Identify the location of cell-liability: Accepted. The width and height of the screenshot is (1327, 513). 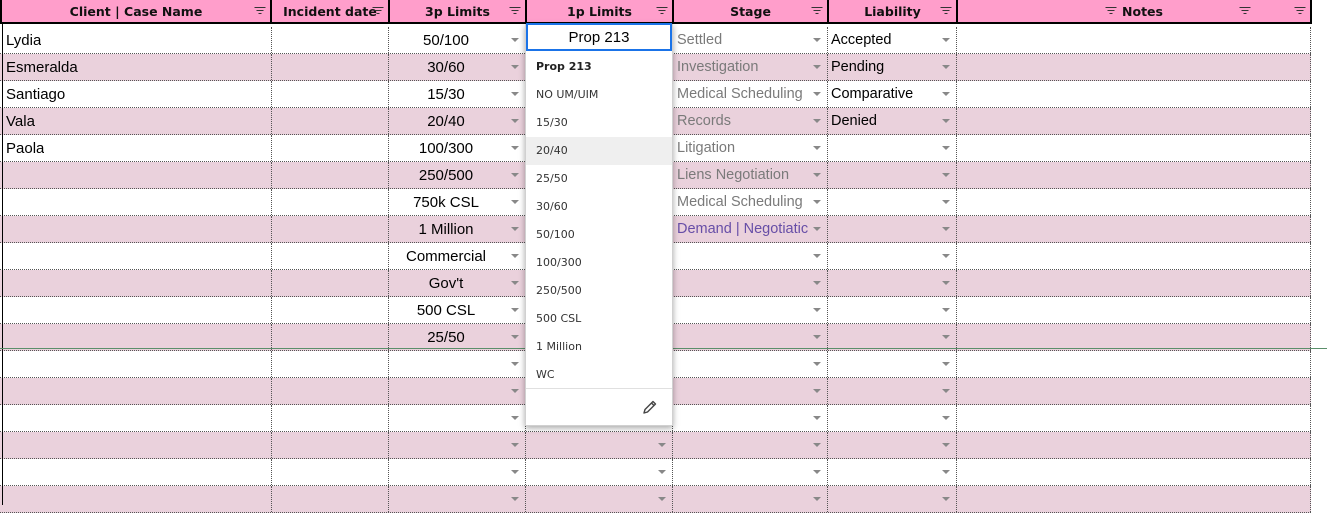
(892, 40).